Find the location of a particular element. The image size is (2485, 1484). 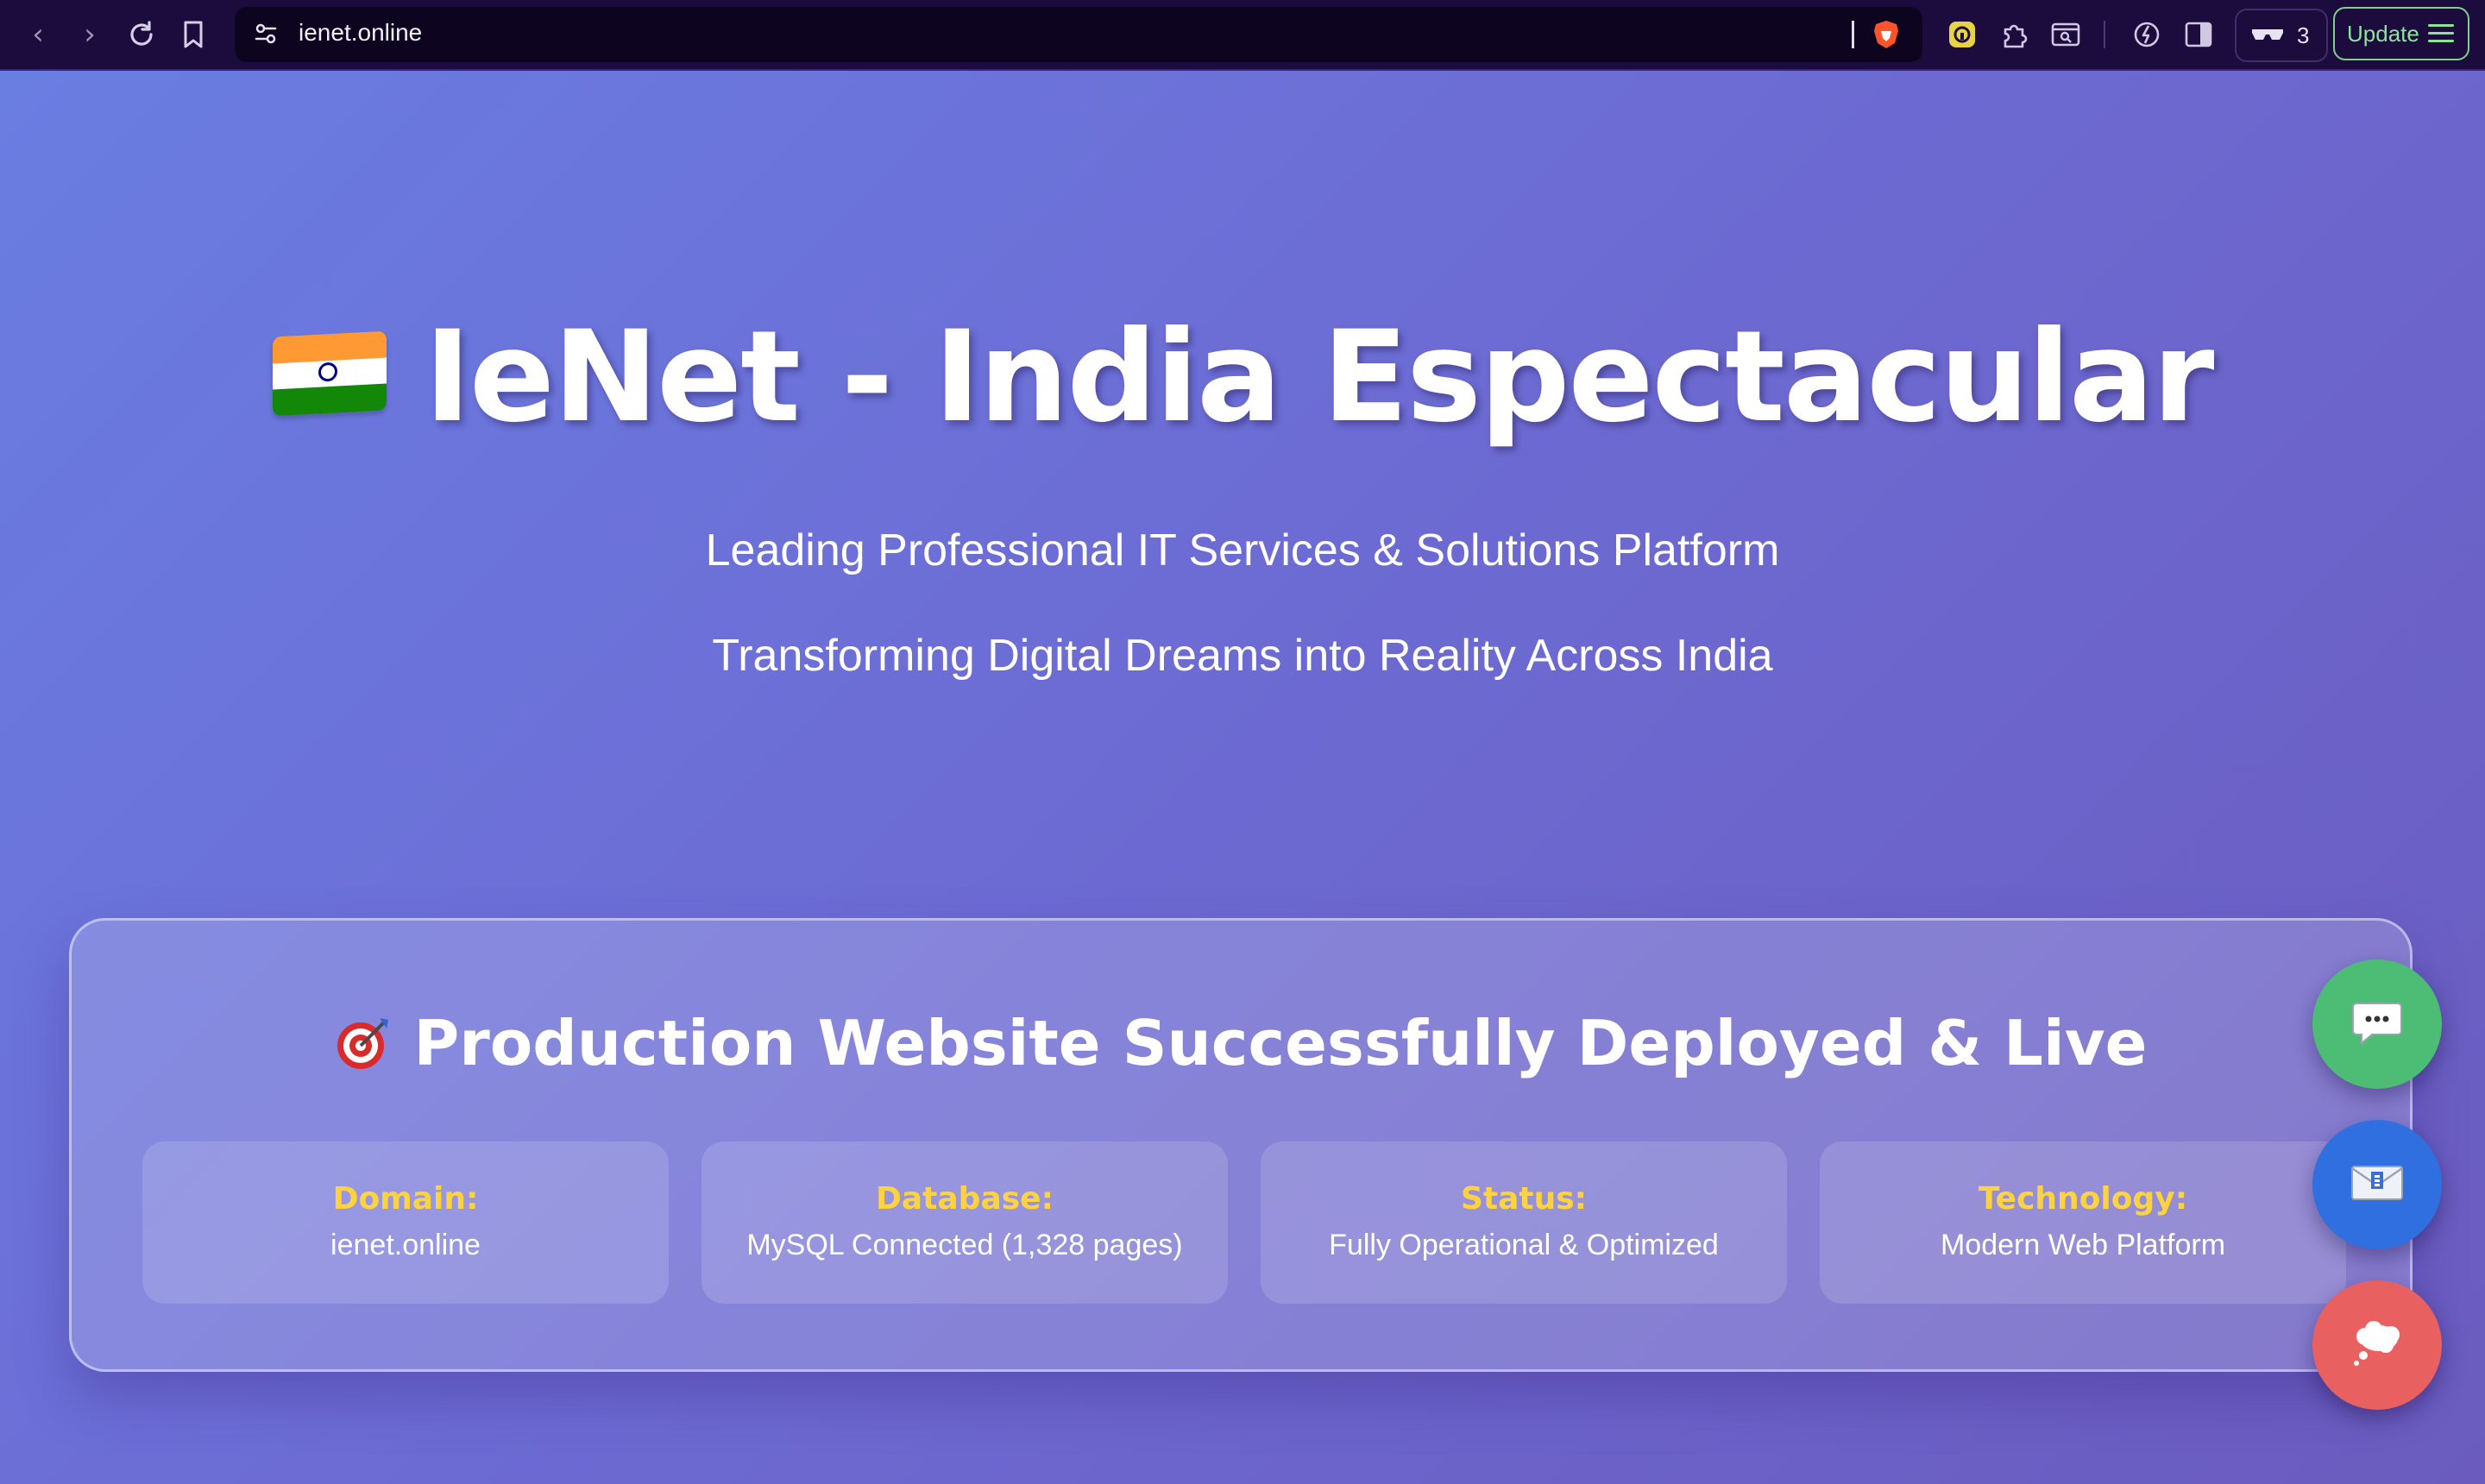

envelope-icon is located at coordinates (2377, 1184).